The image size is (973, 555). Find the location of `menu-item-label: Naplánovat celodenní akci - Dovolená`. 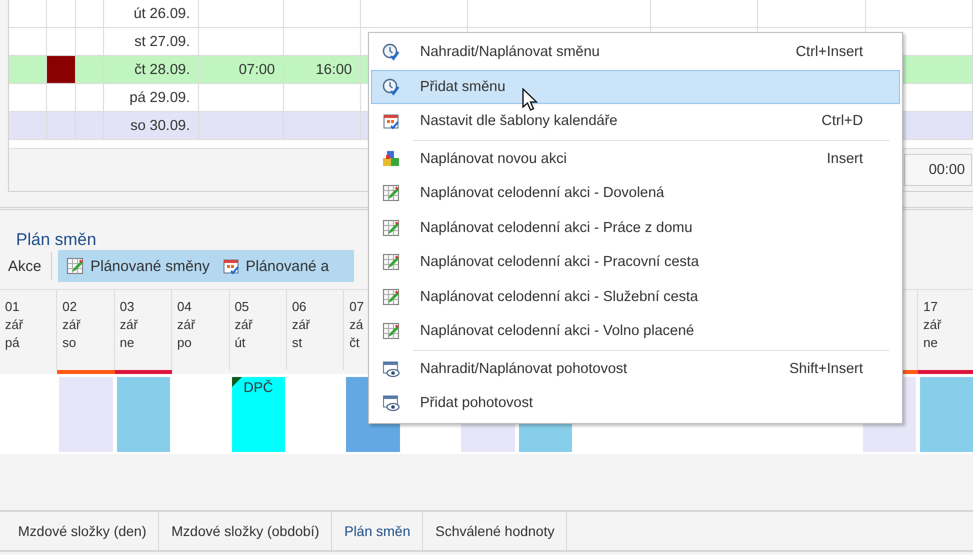

menu-item-label: Naplánovat celodenní akci - Dovolená is located at coordinates (543, 193).